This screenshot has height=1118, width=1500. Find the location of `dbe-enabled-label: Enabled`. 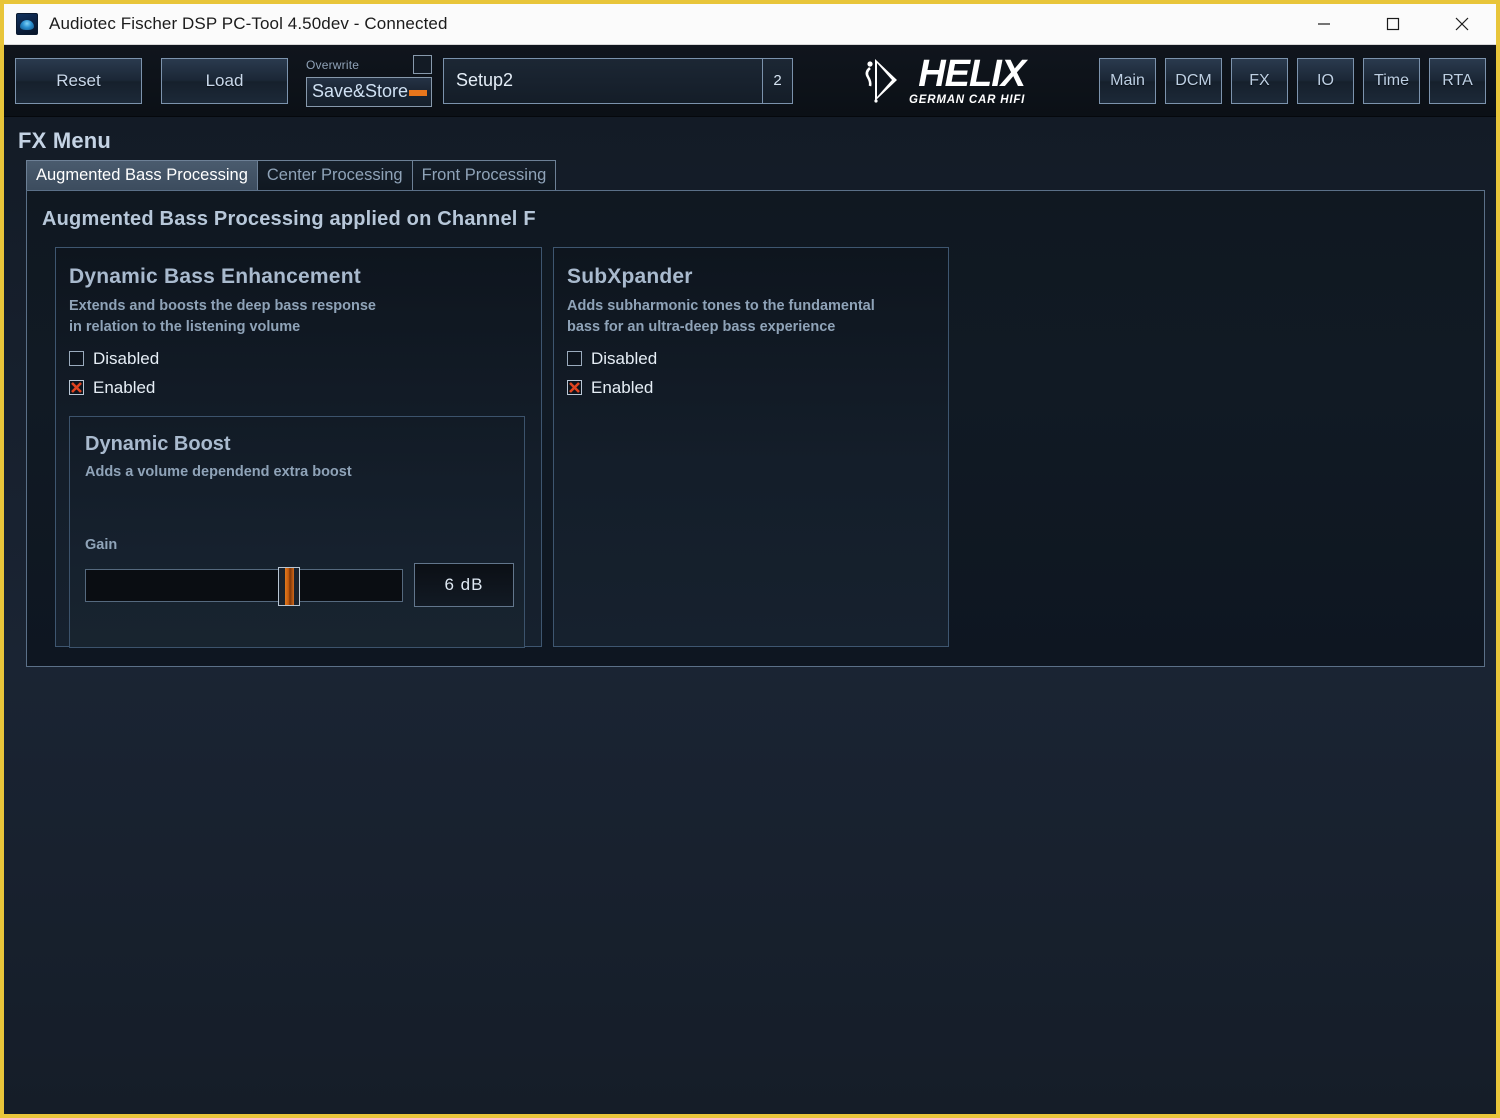

dbe-enabled-label: Enabled is located at coordinates (124, 387).